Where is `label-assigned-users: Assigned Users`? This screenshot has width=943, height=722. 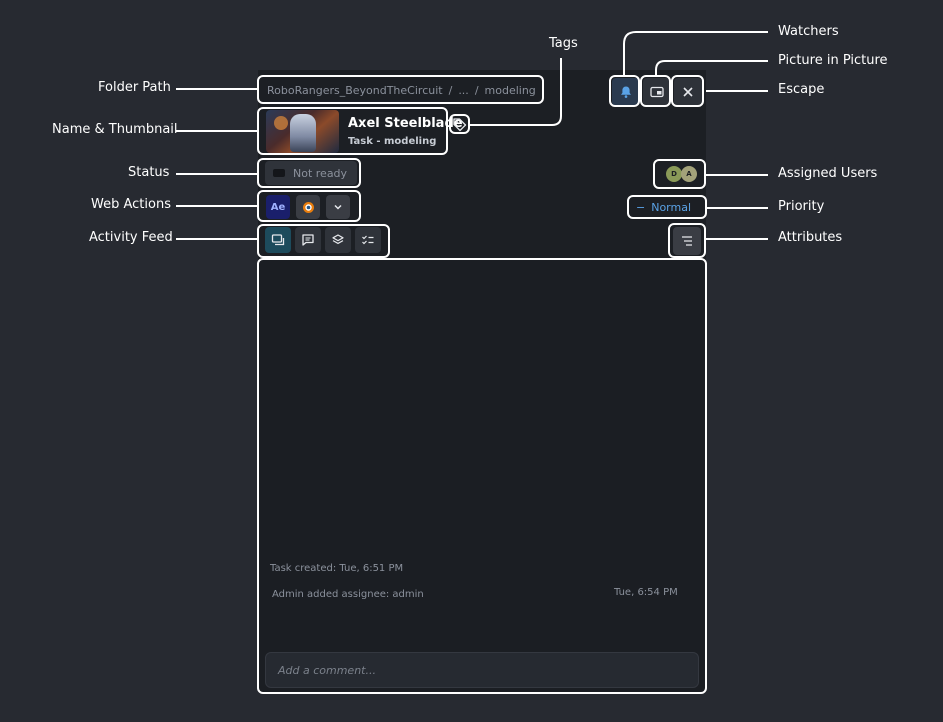 label-assigned-users: Assigned Users is located at coordinates (828, 173).